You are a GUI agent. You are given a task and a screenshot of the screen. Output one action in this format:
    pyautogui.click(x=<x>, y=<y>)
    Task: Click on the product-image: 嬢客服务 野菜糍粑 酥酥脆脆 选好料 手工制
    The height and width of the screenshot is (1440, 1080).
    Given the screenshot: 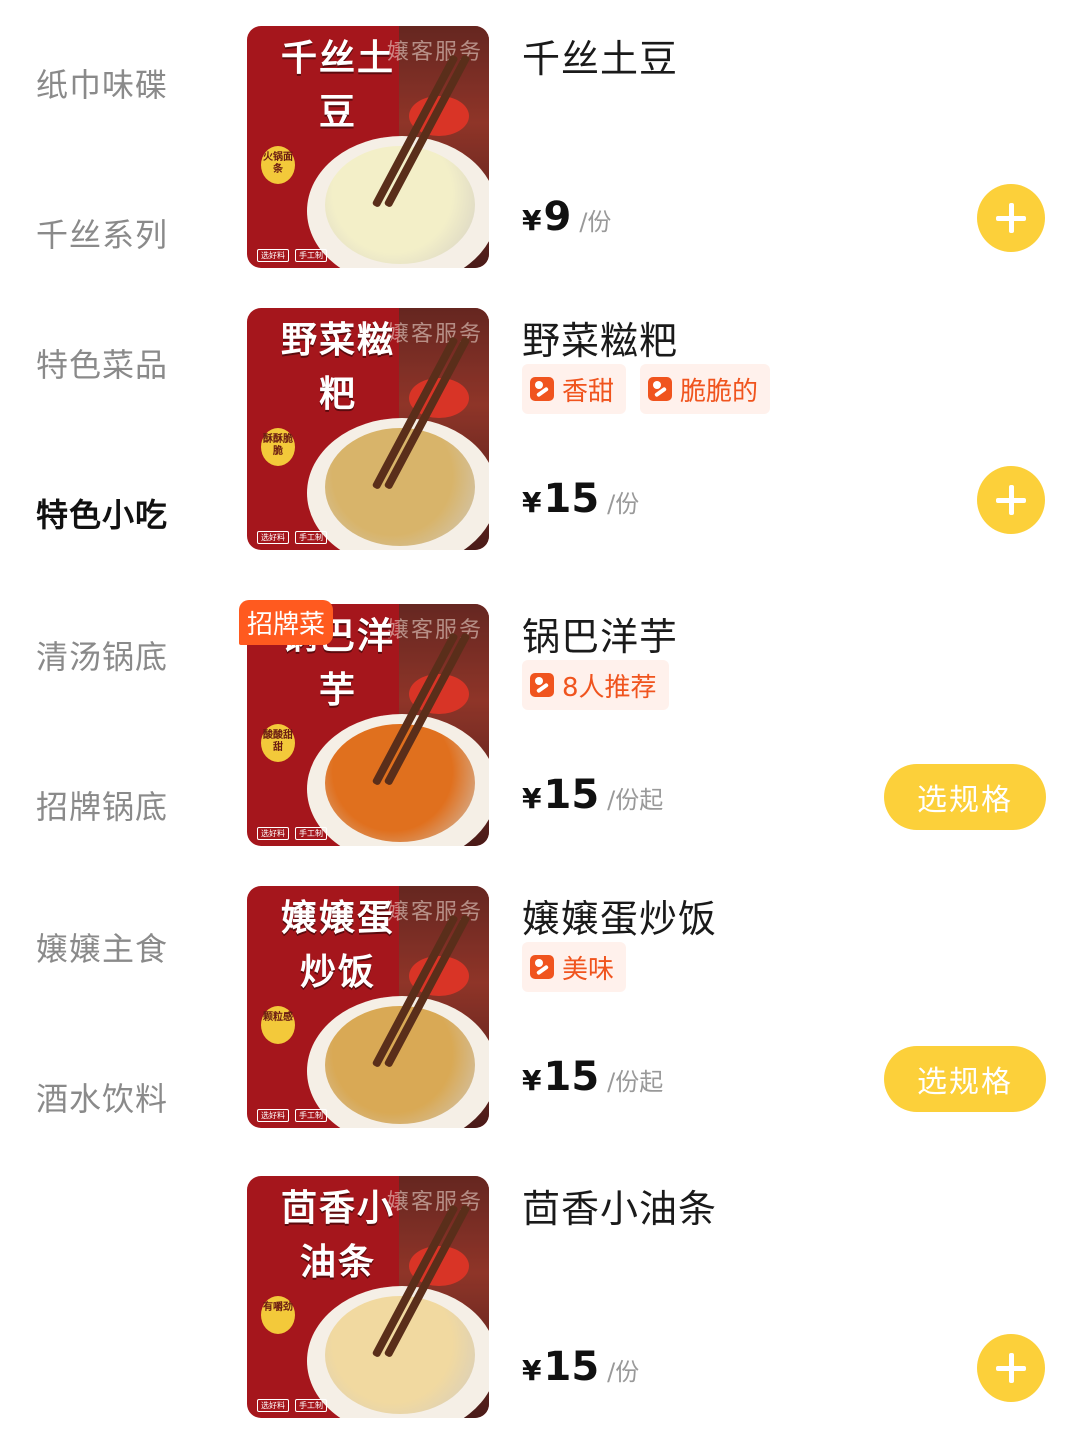 What is the action you would take?
    pyautogui.click(x=368, y=429)
    